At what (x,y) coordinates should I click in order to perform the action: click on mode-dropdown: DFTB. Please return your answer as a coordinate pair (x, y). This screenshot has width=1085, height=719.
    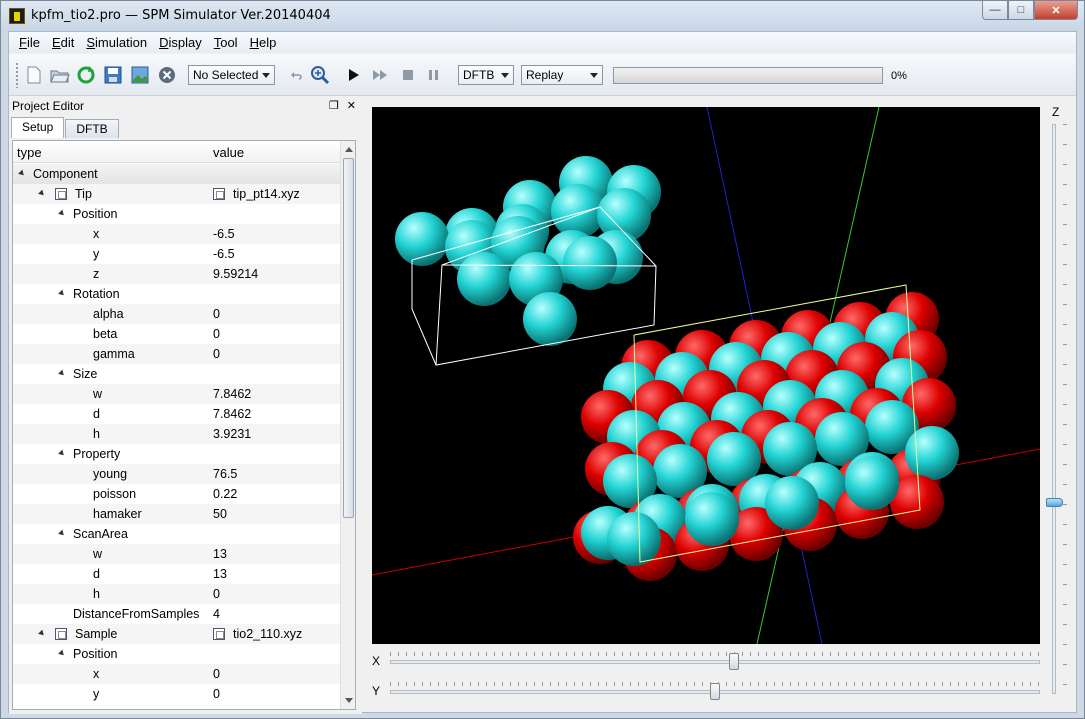
    Looking at the image, I should click on (486, 75).